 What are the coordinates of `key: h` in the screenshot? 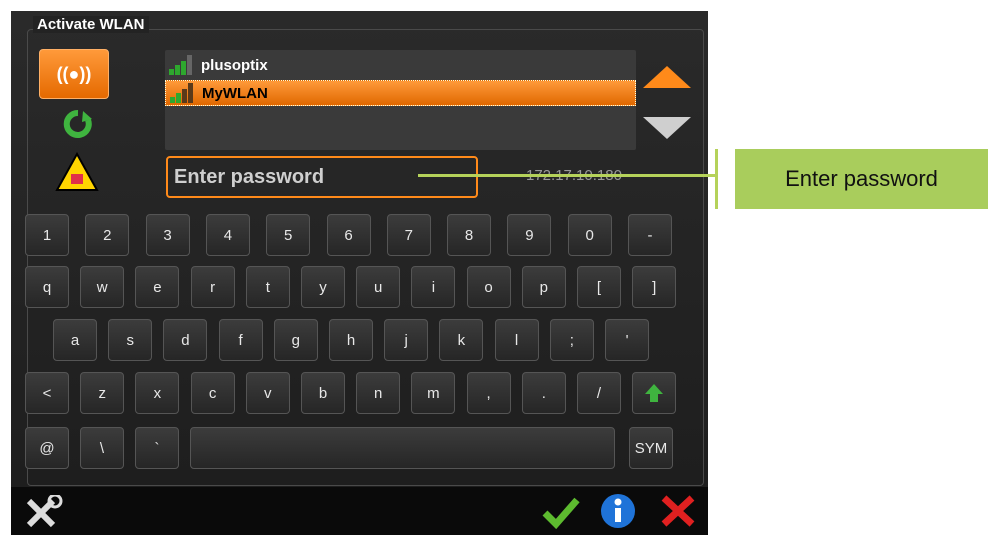 It's located at (351, 340).